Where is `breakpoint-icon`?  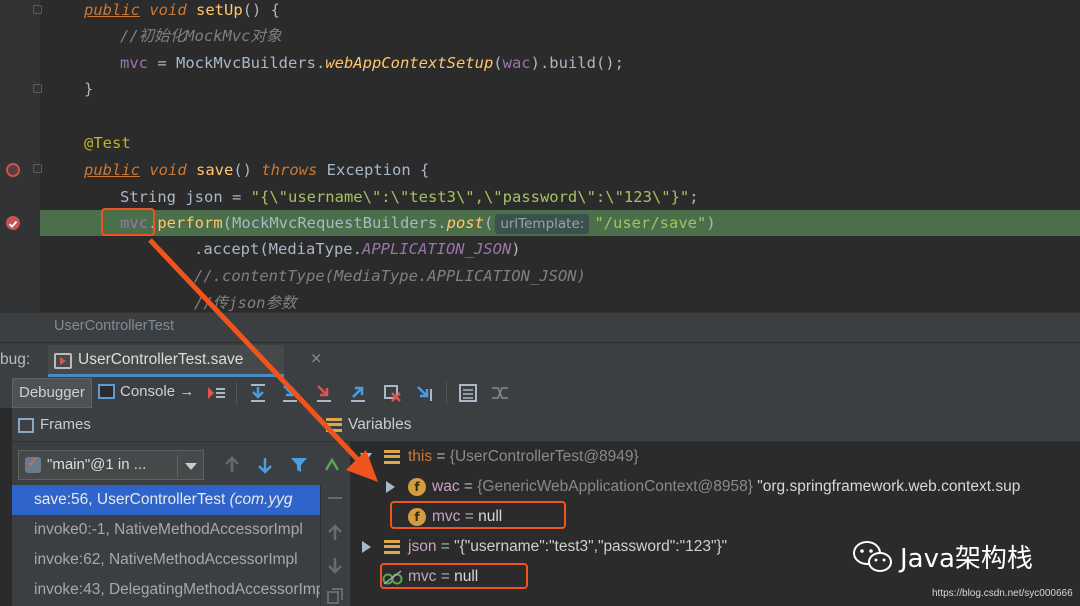
breakpoint-icon is located at coordinates (13, 223).